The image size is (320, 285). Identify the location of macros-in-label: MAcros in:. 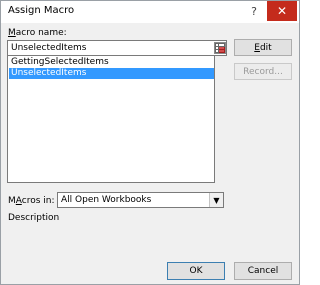
(31, 201).